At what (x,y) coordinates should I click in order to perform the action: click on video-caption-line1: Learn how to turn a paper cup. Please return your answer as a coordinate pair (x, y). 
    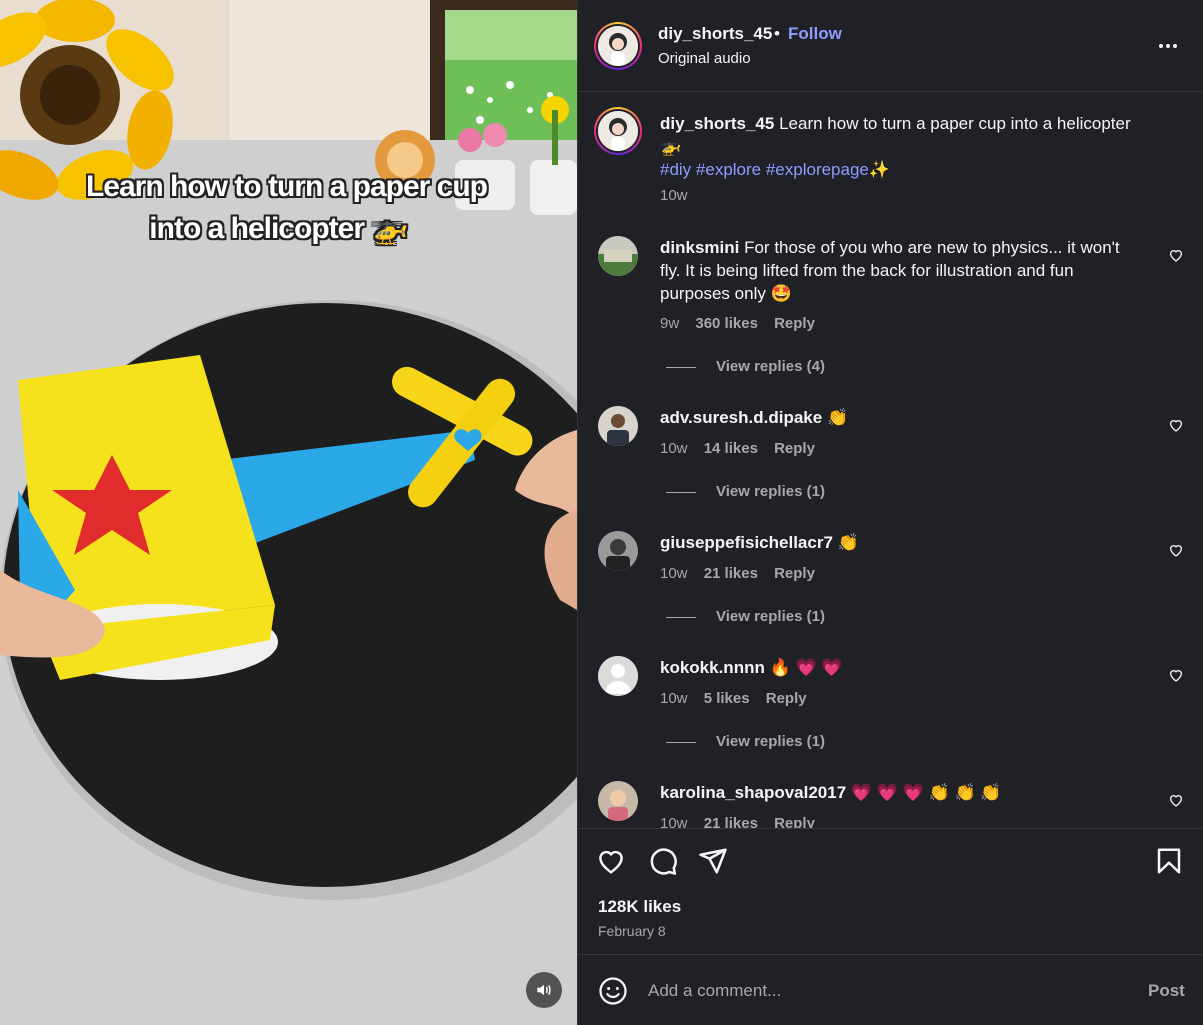
    Looking at the image, I should click on (286, 186).